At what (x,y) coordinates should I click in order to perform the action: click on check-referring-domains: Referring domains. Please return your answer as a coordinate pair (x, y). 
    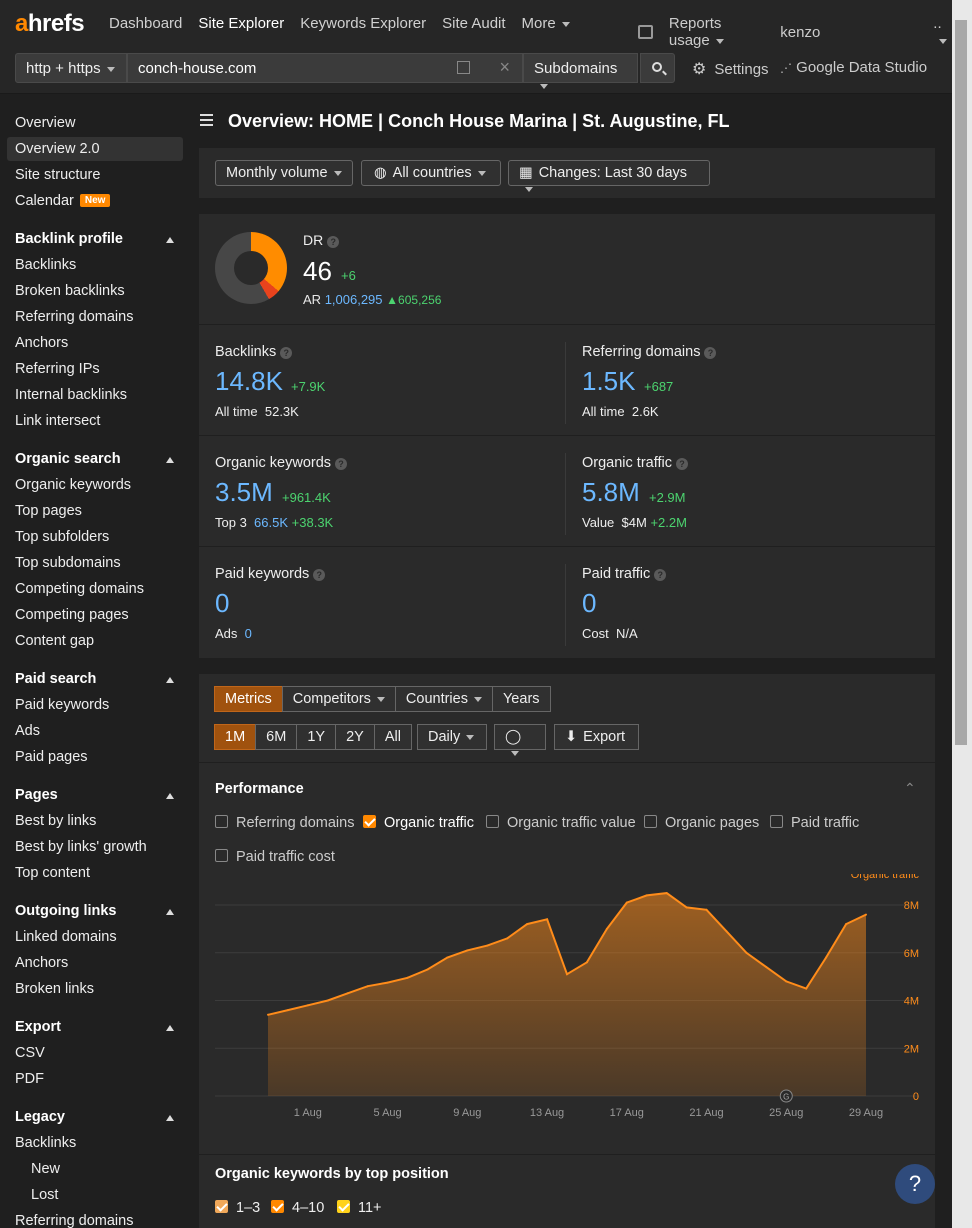
    Looking at the image, I should click on (284, 823).